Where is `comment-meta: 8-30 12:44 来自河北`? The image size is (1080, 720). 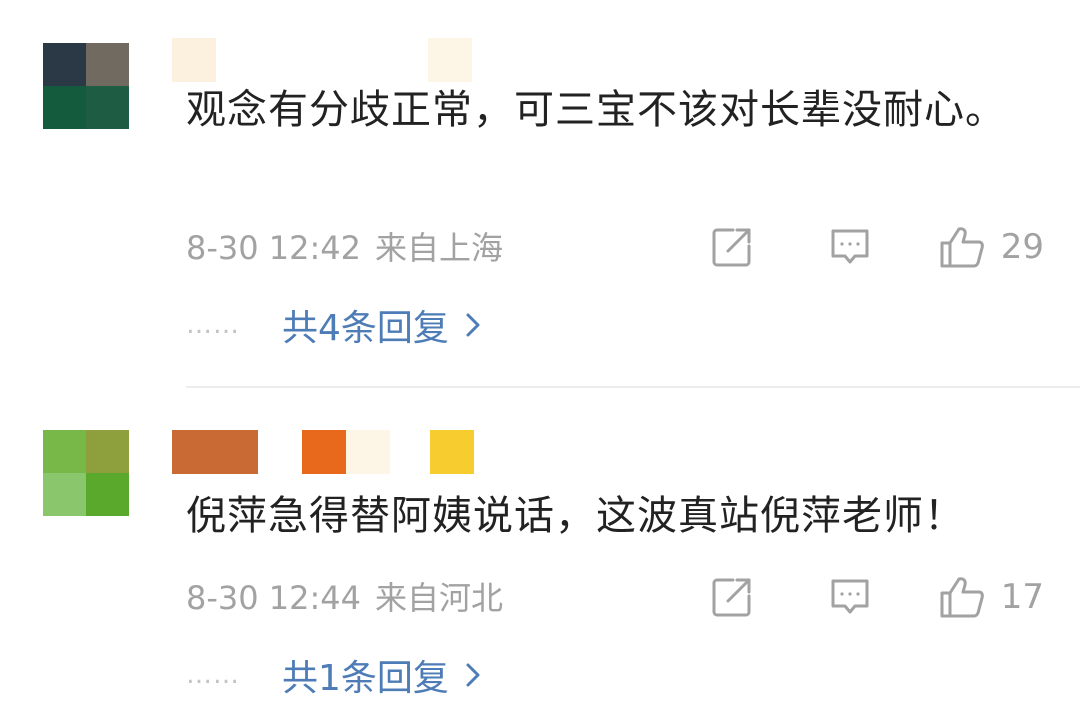 comment-meta: 8-30 12:44 来自河北 is located at coordinates (344, 598).